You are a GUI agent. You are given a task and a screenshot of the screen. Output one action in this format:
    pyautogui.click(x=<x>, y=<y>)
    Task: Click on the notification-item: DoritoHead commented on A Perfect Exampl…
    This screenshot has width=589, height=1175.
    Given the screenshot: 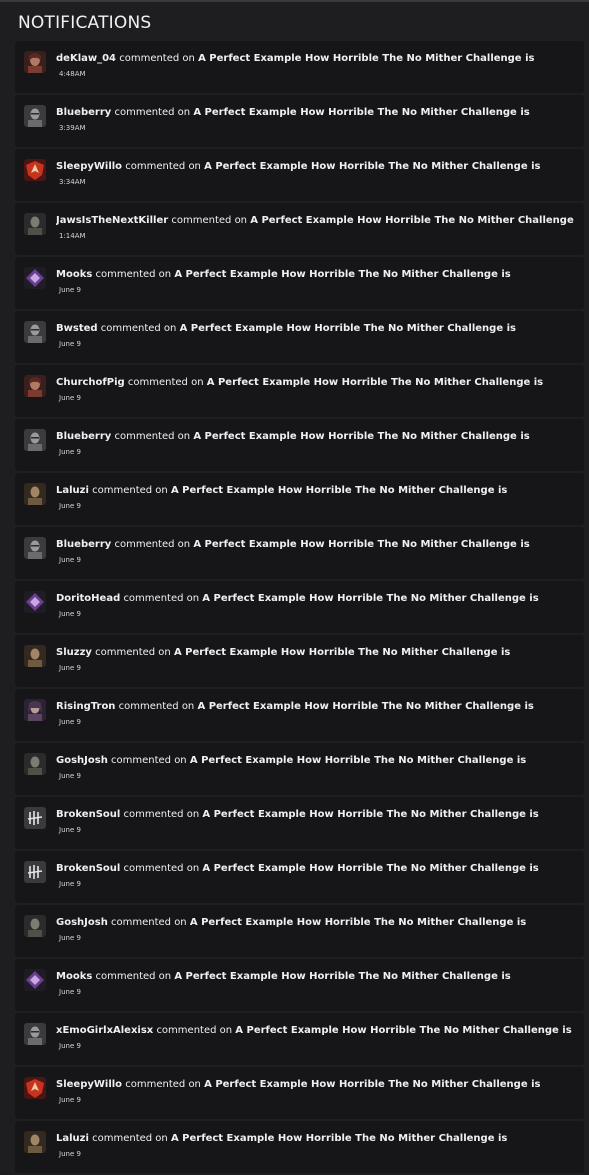 What is the action you would take?
    pyautogui.click(x=299, y=607)
    